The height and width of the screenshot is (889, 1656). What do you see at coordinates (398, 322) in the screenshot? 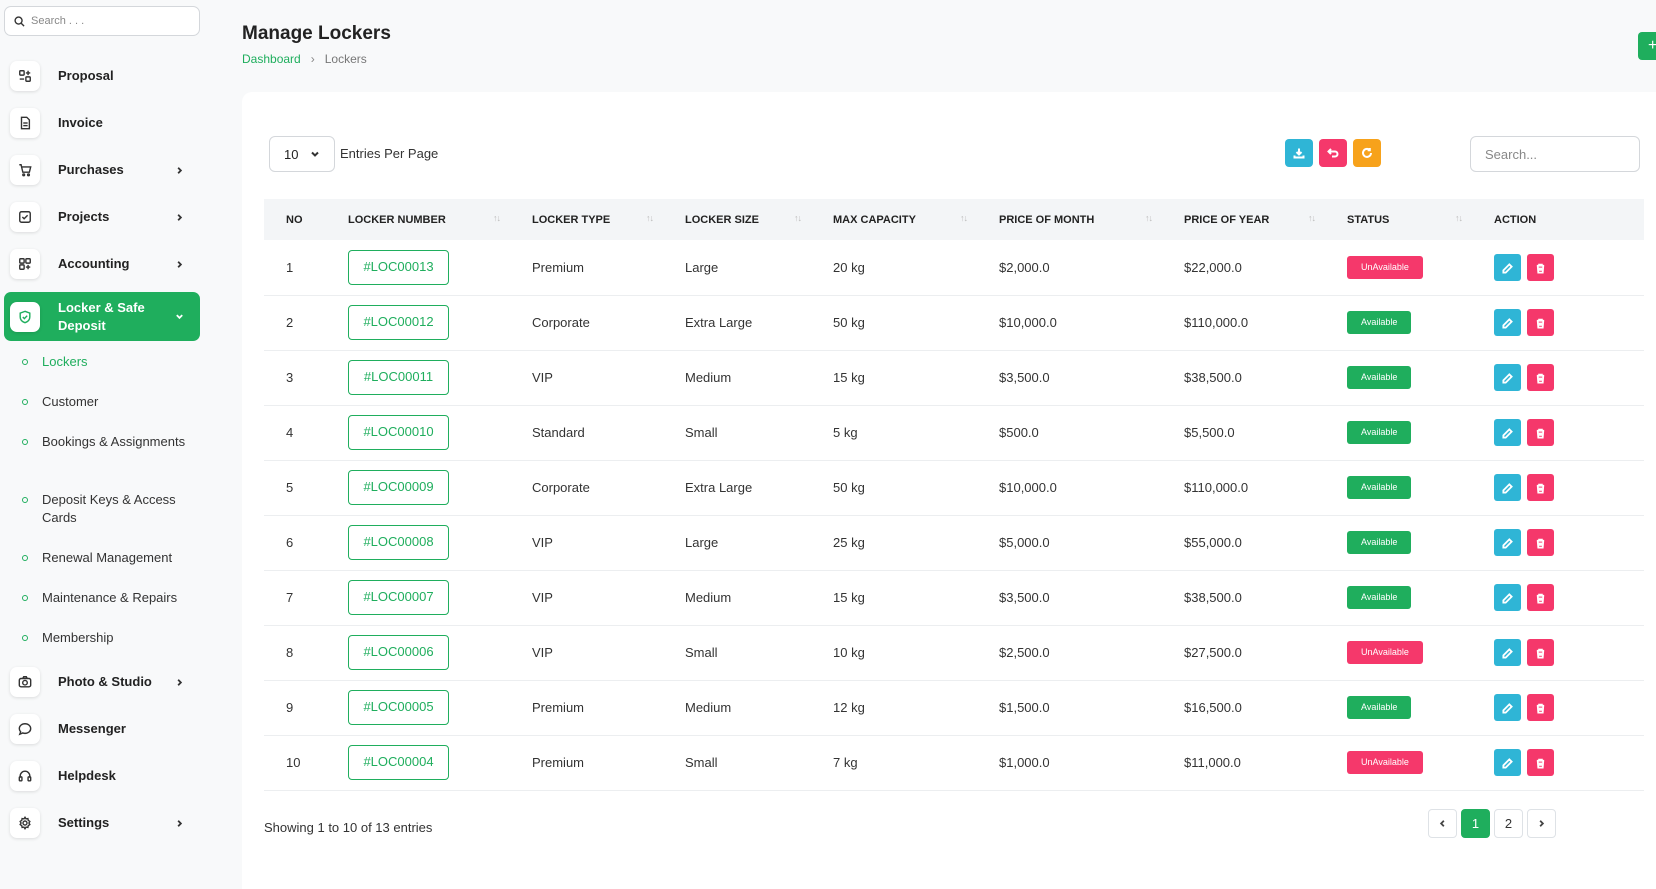
I see `locker-number-link: #LOC00012` at bounding box center [398, 322].